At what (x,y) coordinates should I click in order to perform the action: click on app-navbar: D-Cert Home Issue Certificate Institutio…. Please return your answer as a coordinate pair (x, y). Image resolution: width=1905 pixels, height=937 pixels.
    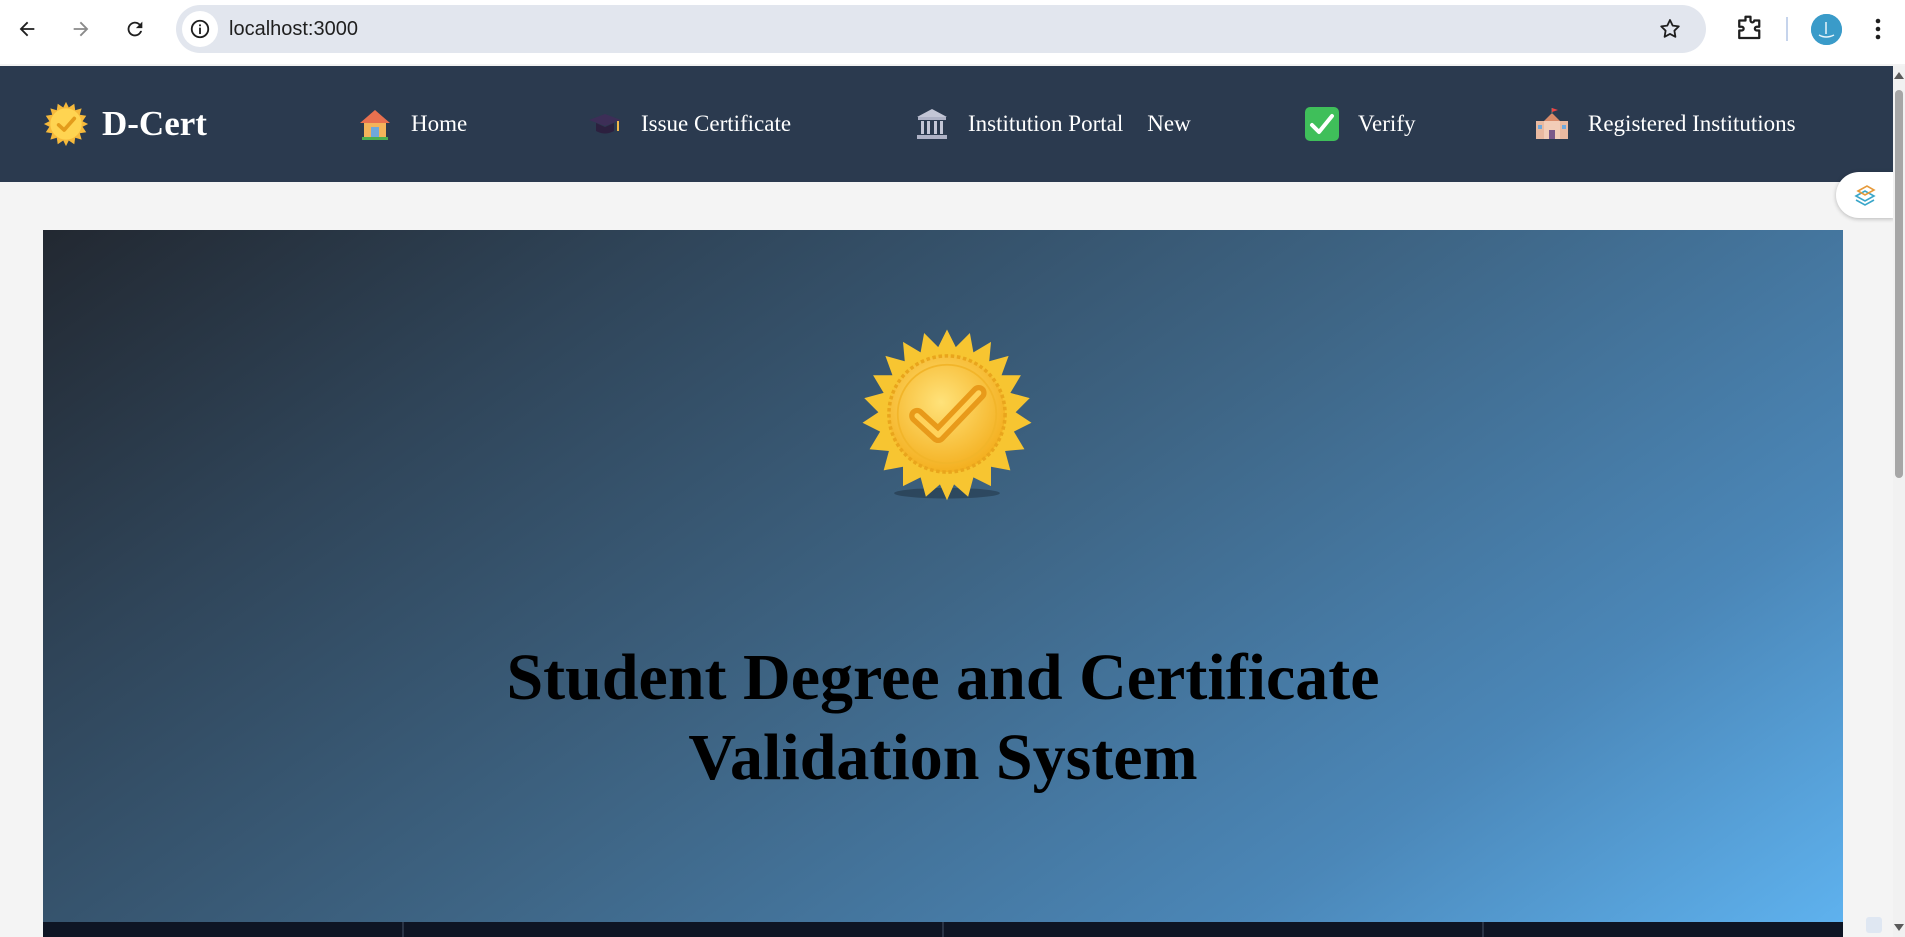
    Looking at the image, I should click on (946, 124).